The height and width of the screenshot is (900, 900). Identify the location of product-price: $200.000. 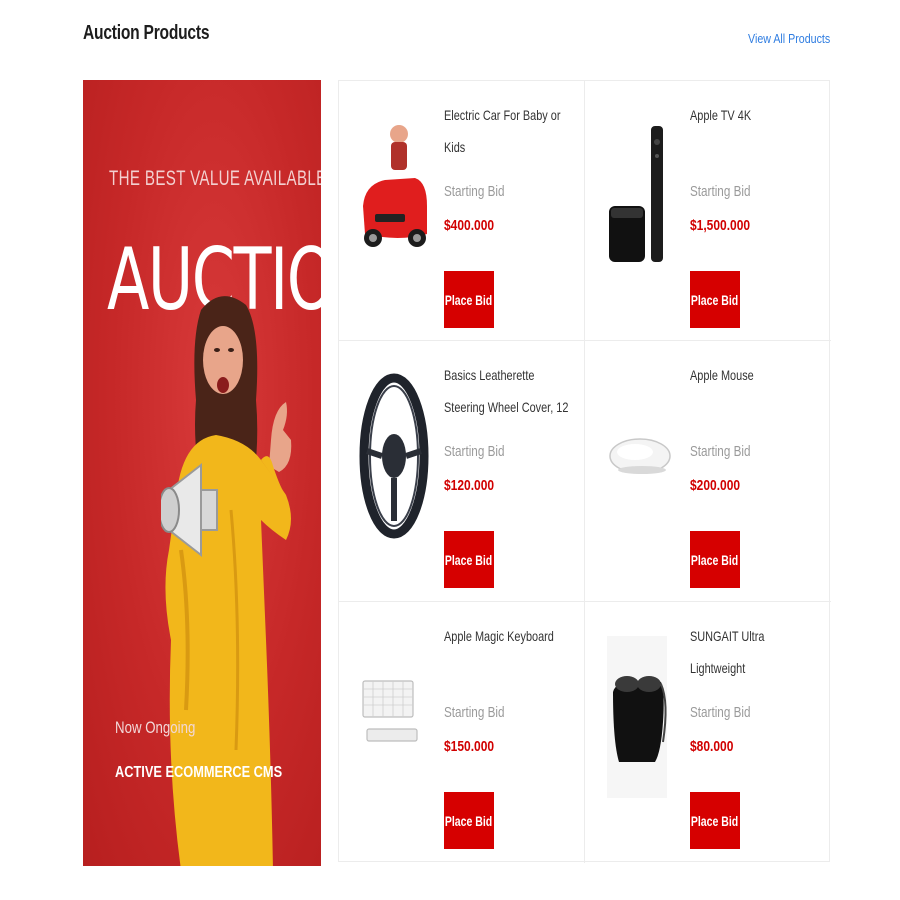
(715, 485).